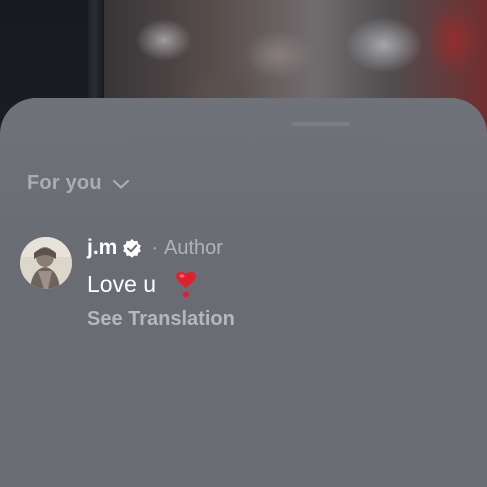  What do you see at coordinates (161, 319) in the screenshot?
I see `see-translation-link: See Translation` at bounding box center [161, 319].